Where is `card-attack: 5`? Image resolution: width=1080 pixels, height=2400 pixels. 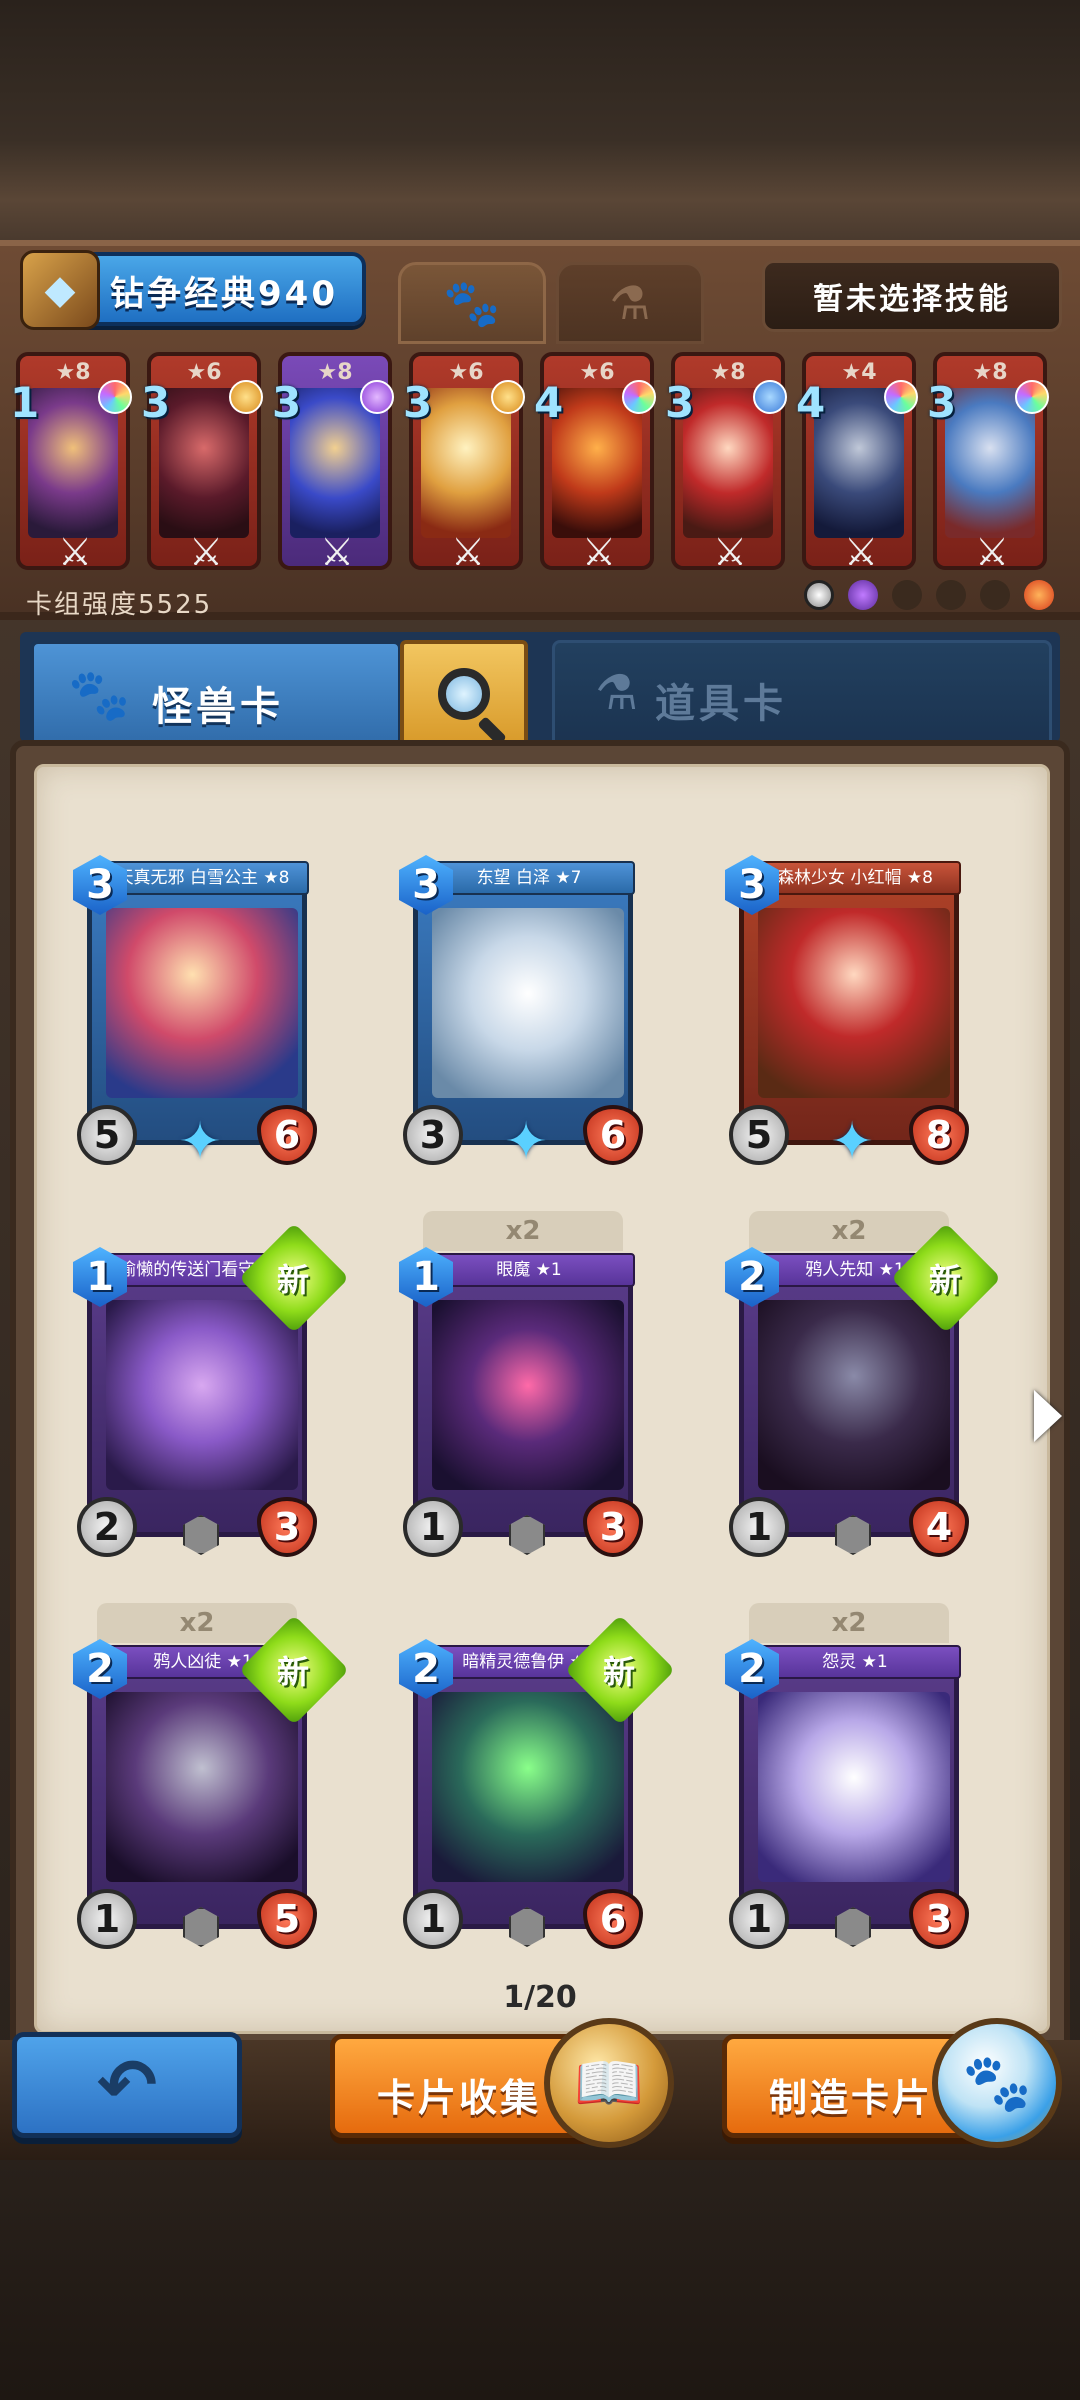 card-attack: 5 is located at coordinates (759, 1135).